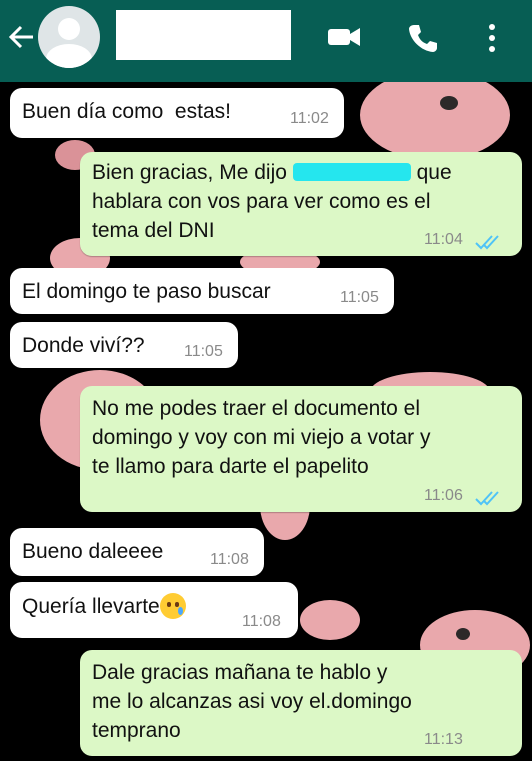  What do you see at coordinates (146, 291) in the screenshot?
I see `message-text: El domingo te paso buscar` at bounding box center [146, 291].